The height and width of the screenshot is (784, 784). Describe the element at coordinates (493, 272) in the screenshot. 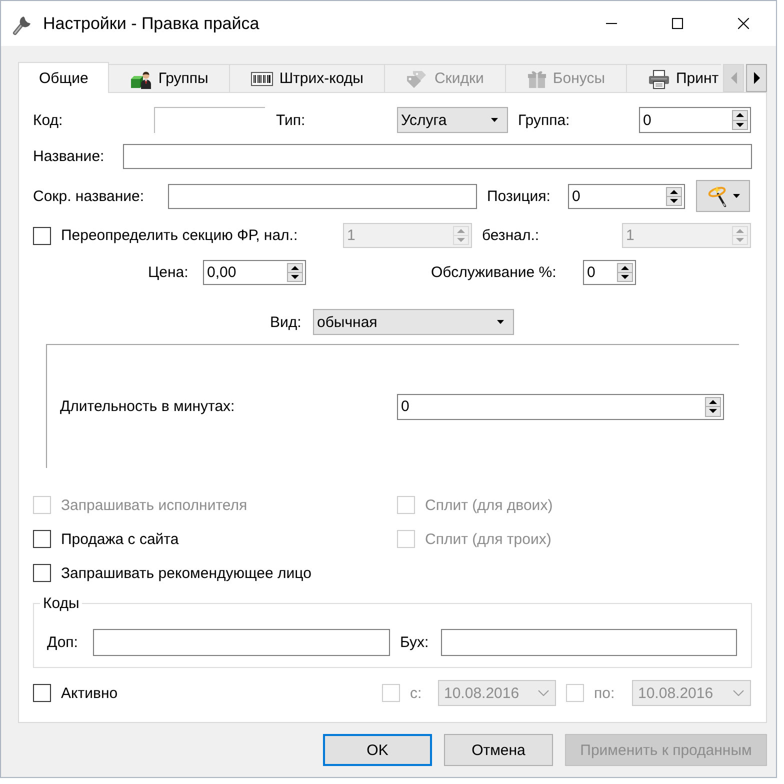

I see `service-label: Обслуживание %:` at that location.